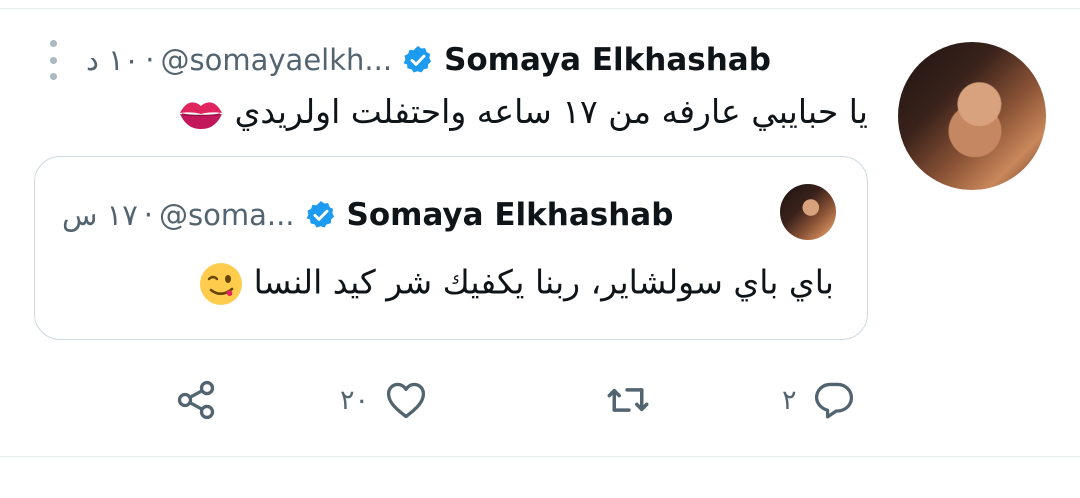 This screenshot has width=1080, height=498. What do you see at coordinates (355, 400) in the screenshot?
I see `like-count: ٢٠` at bounding box center [355, 400].